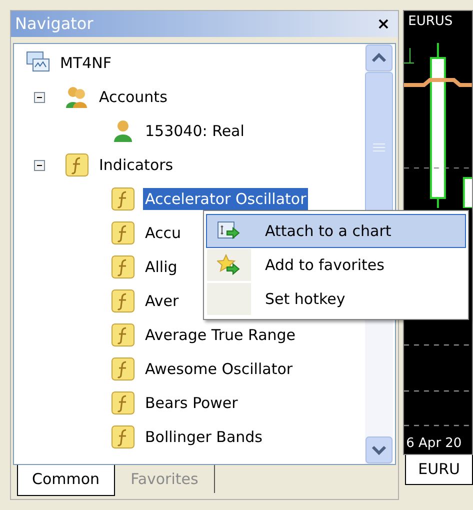 This screenshot has width=473, height=510. Describe the element at coordinates (434, 445) in the screenshot. I see `date-label: 6 Apr 20` at that location.